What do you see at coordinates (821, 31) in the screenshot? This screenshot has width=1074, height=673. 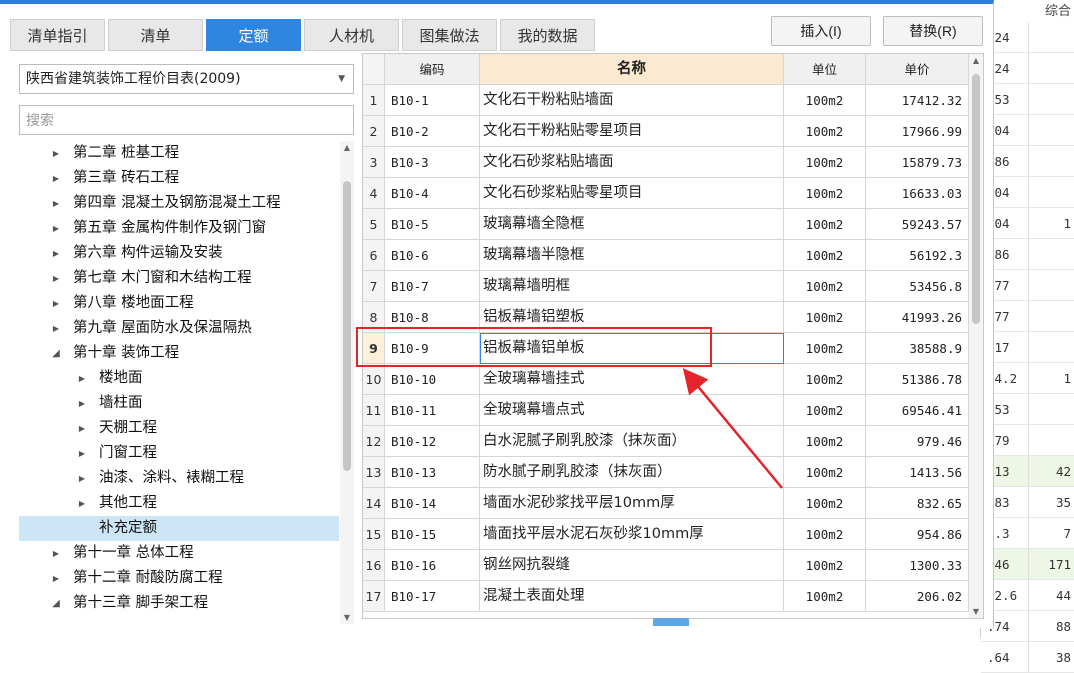 I see `insert-button: 插入(I)` at bounding box center [821, 31].